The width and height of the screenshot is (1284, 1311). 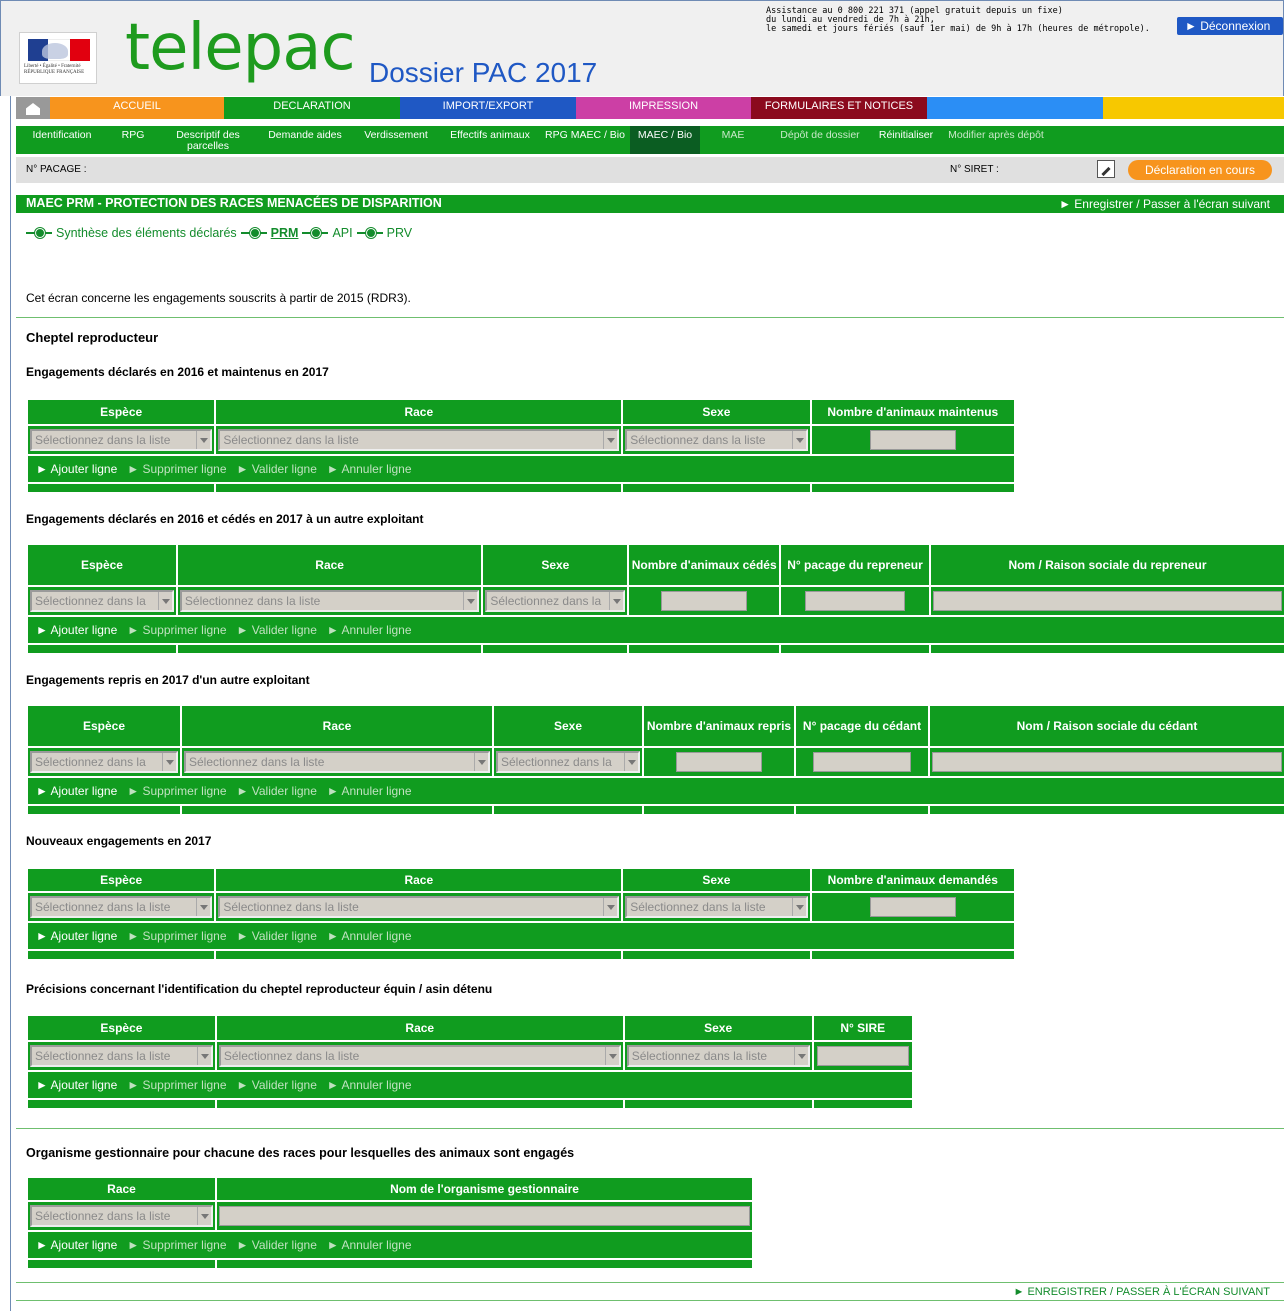 What do you see at coordinates (121, 880) in the screenshot?
I see `col-espece: Espèce` at bounding box center [121, 880].